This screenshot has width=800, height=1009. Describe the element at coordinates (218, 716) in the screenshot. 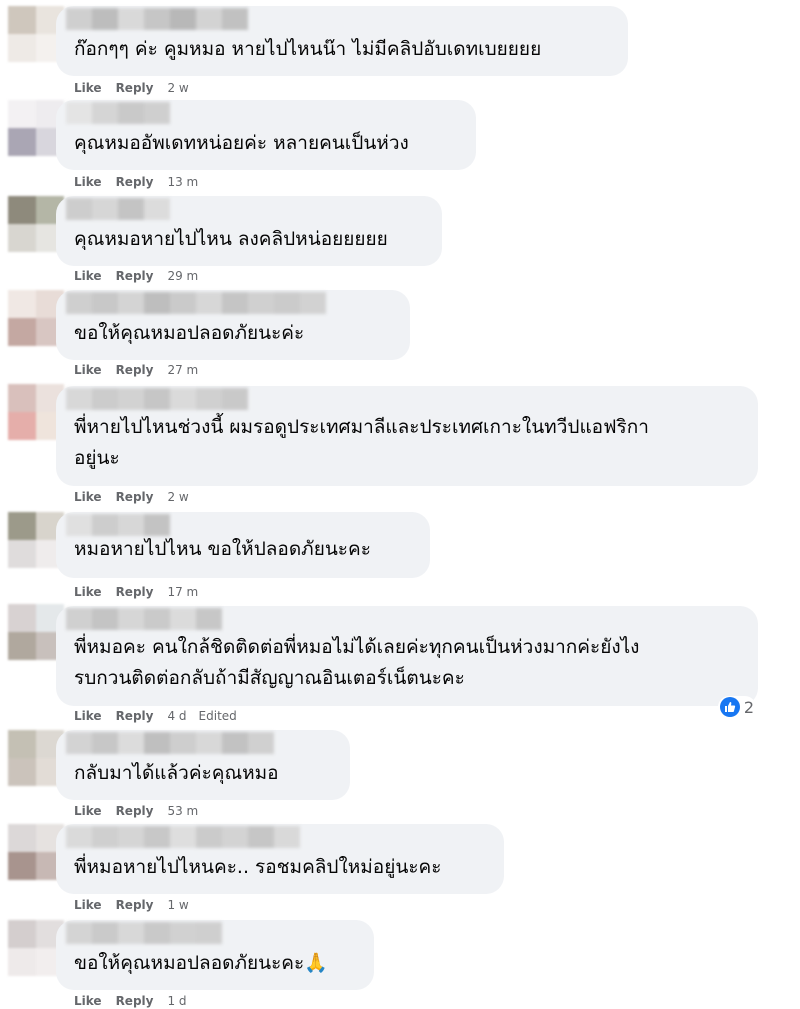

I see `edited-label: Edited` at that location.